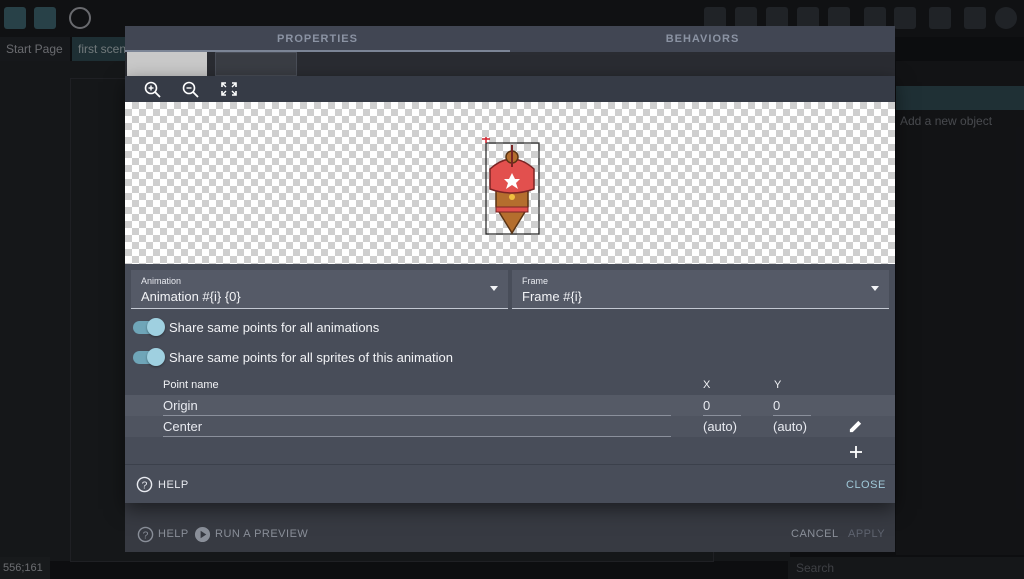 Image resolution: width=1024 pixels, height=579 pixels. Describe the element at coordinates (856, 452) in the screenshot. I see `add-point-icon` at that location.